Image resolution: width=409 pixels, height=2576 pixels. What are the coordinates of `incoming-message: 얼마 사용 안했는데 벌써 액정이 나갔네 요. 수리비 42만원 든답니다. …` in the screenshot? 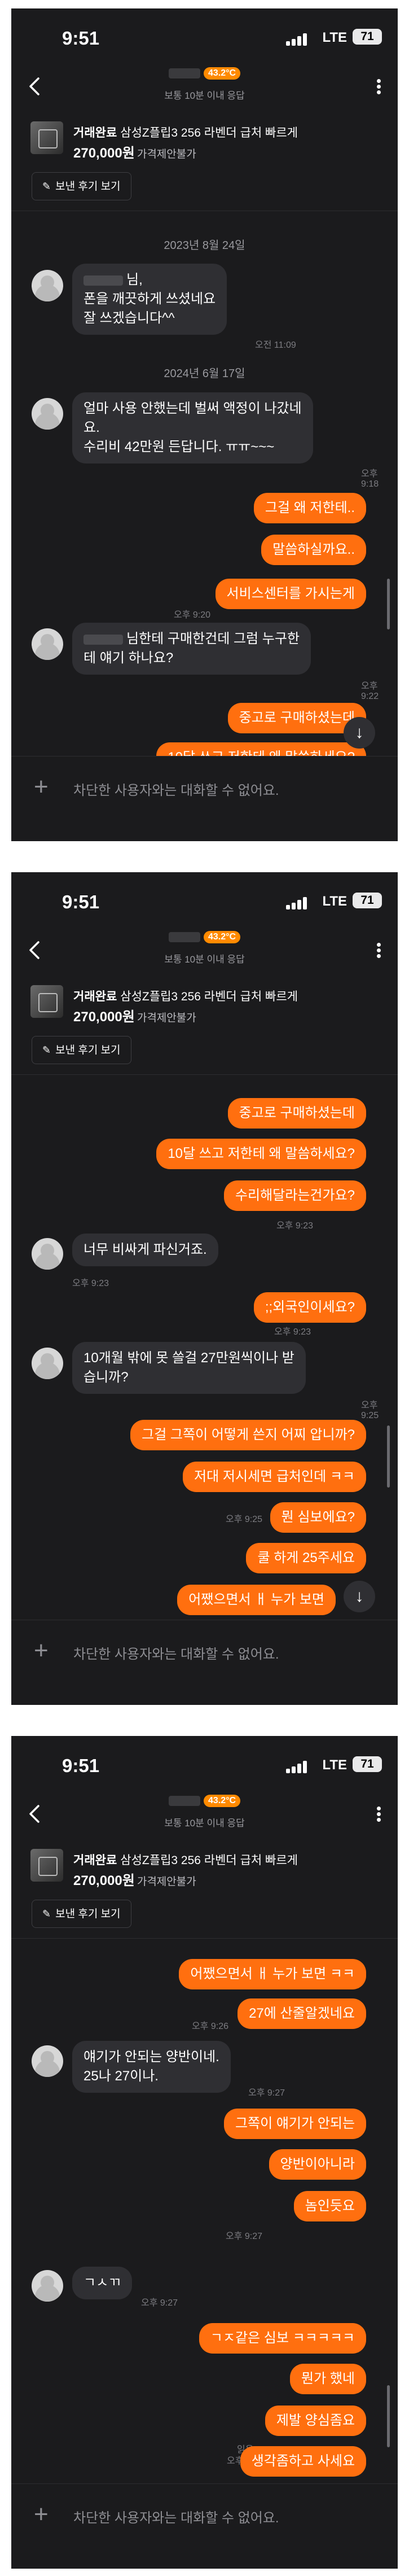 It's located at (192, 428).